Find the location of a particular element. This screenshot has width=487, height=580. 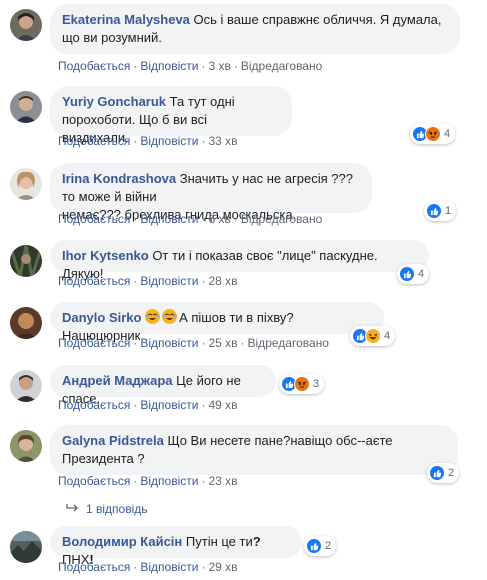

comment-actions: Подобається · Відповісти · 29 хв is located at coordinates (148, 567).